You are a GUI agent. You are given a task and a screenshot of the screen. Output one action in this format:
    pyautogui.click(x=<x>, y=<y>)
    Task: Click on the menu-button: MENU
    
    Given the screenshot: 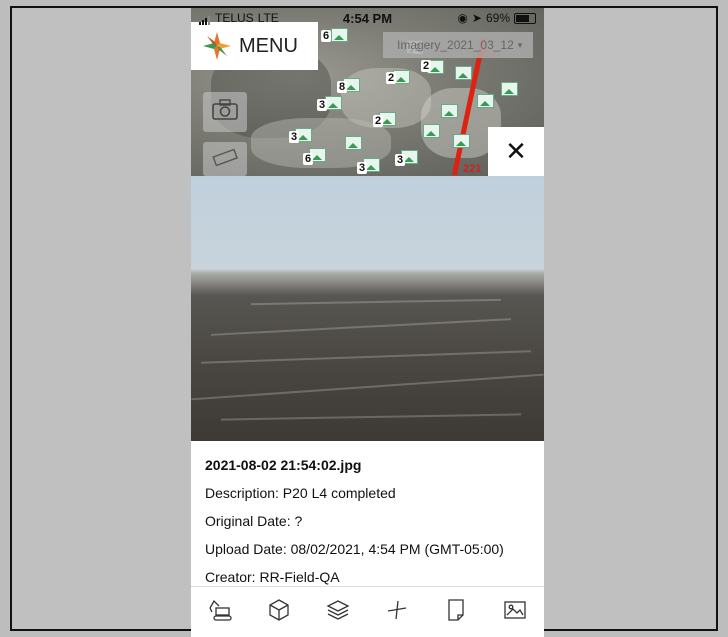 What is the action you would take?
    pyautogui.click(x=254, y=46)
    